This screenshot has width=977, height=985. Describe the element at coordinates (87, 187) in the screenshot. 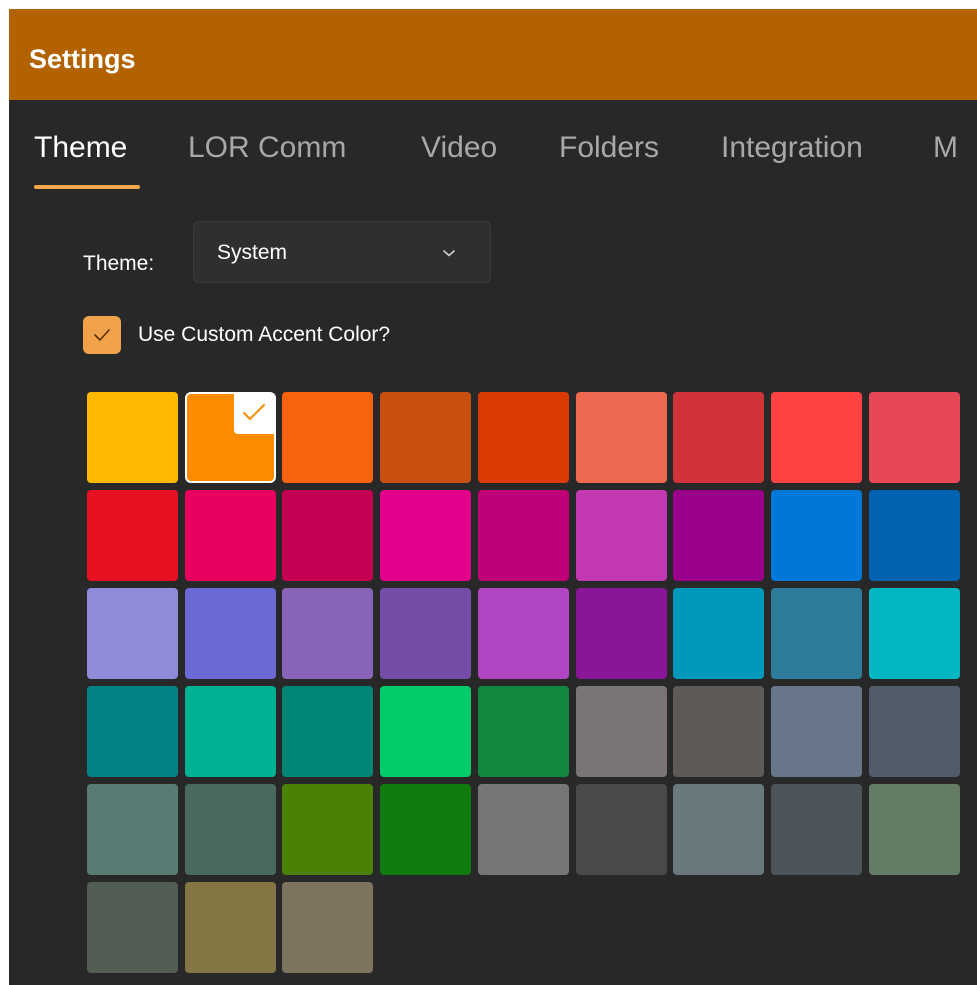

I see `active-tab-indicator` at that location.